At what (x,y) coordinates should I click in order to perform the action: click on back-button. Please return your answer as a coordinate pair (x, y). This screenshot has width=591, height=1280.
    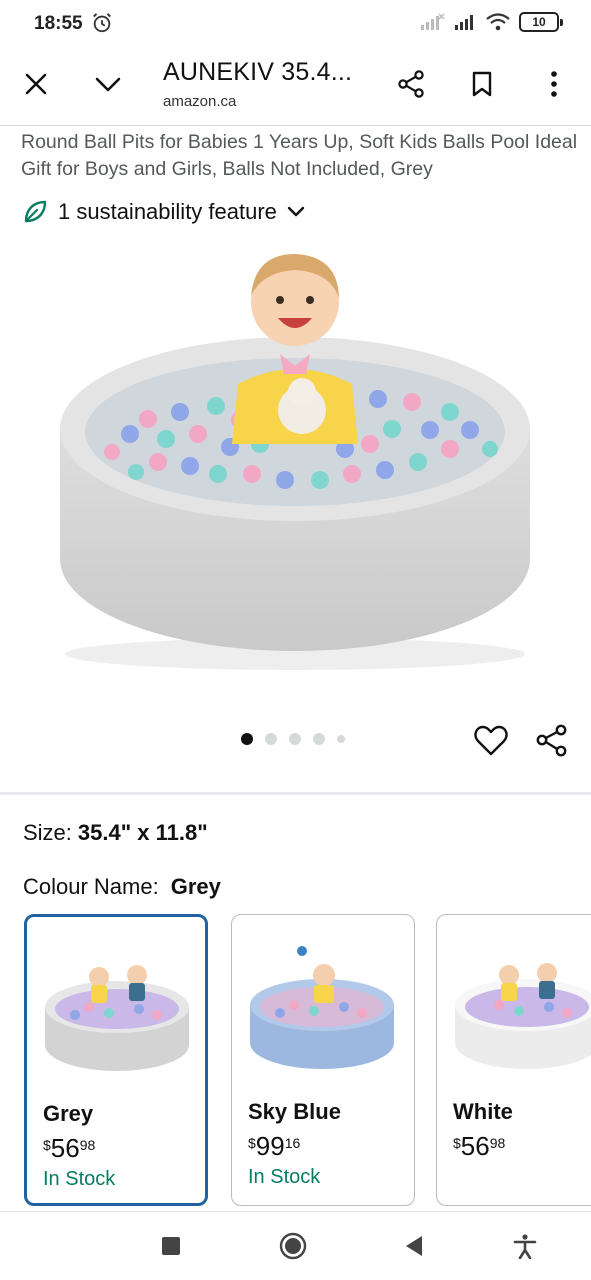
    Looking at the image, I should click on (414, 1246).